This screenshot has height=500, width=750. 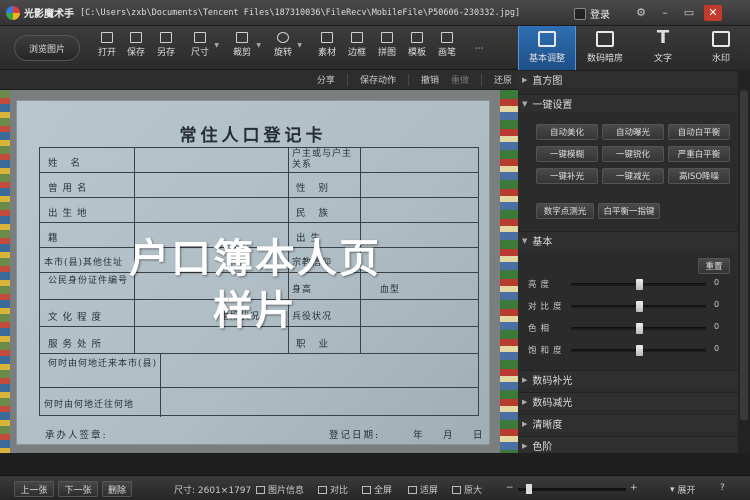 I want to click on redo-button: 重做, so click(x=460, y=79).